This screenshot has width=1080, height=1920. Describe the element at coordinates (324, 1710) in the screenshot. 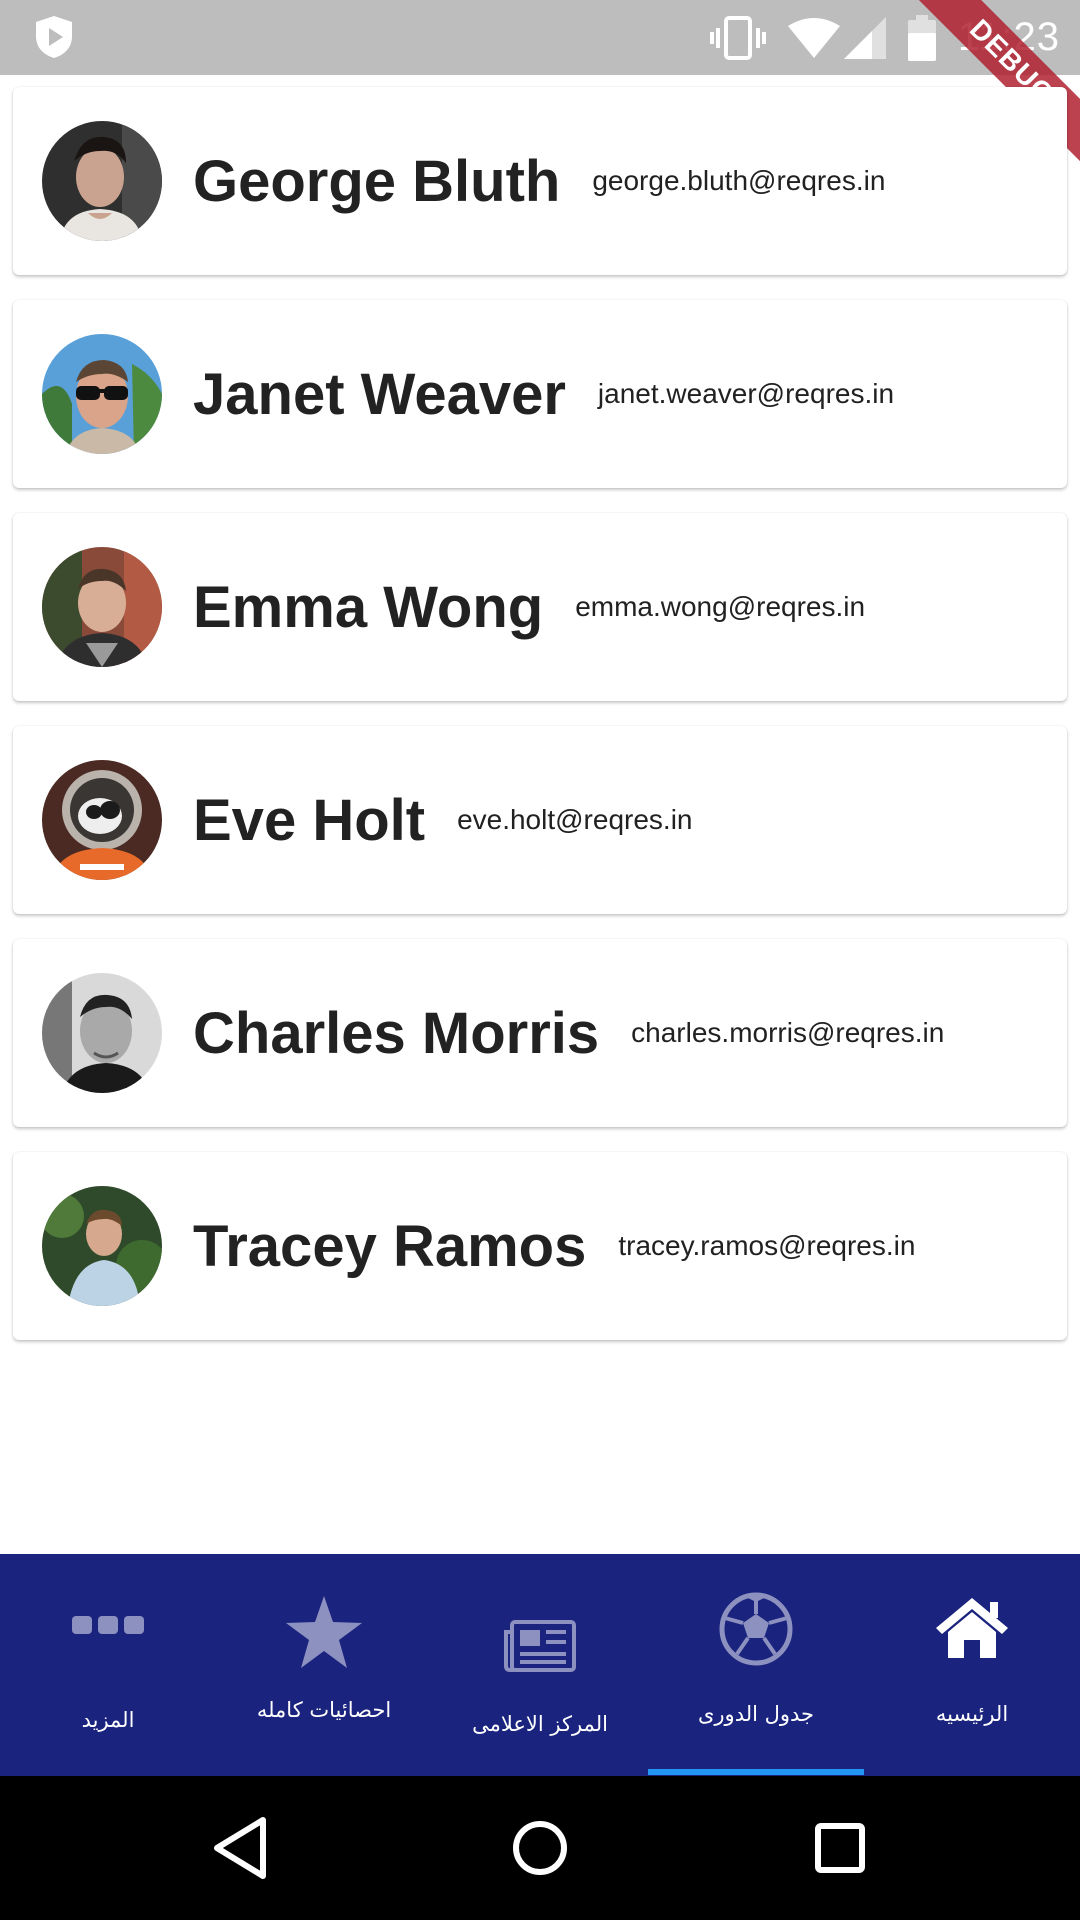

I see `nav-label: احصائيات كامله` at that location.